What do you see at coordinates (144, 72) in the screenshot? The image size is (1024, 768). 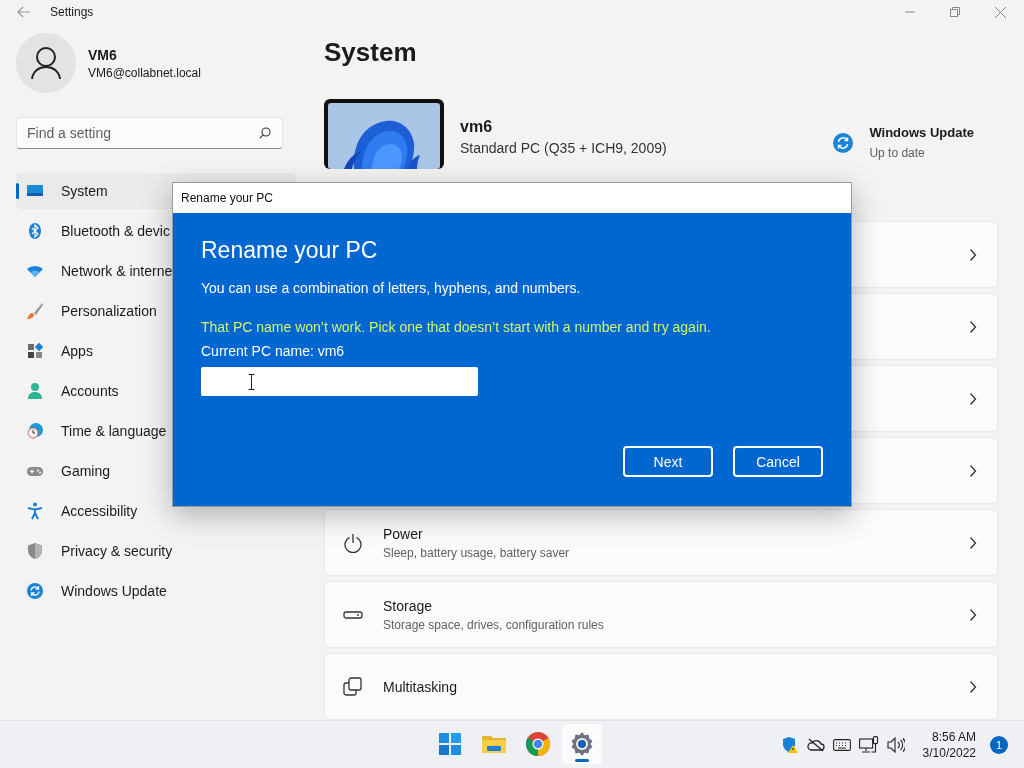 I see `user-email: VM6@collabnet.local` at bounding box center [144, 72].